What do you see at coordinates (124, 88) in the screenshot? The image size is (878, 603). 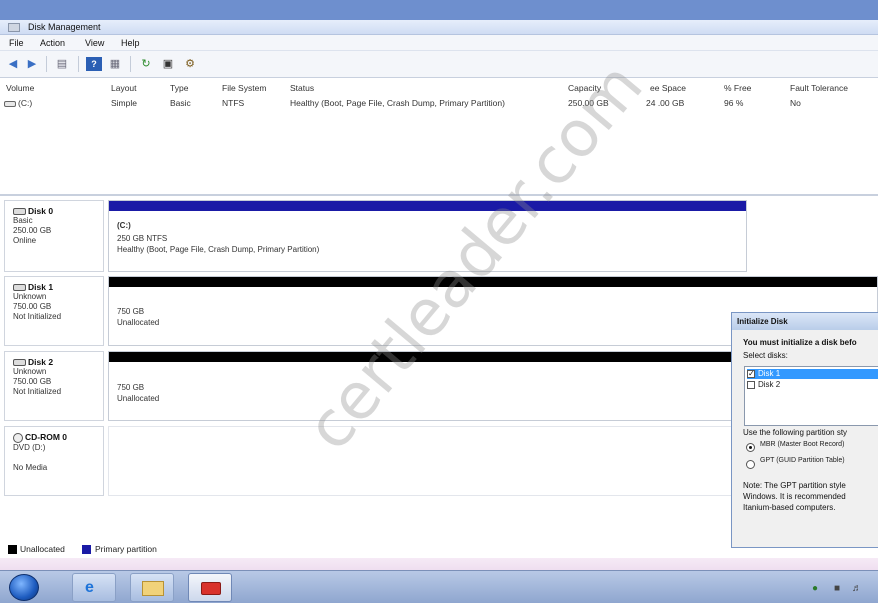 I see `column-header-layout: Layout` at bounding box center [124, 88].